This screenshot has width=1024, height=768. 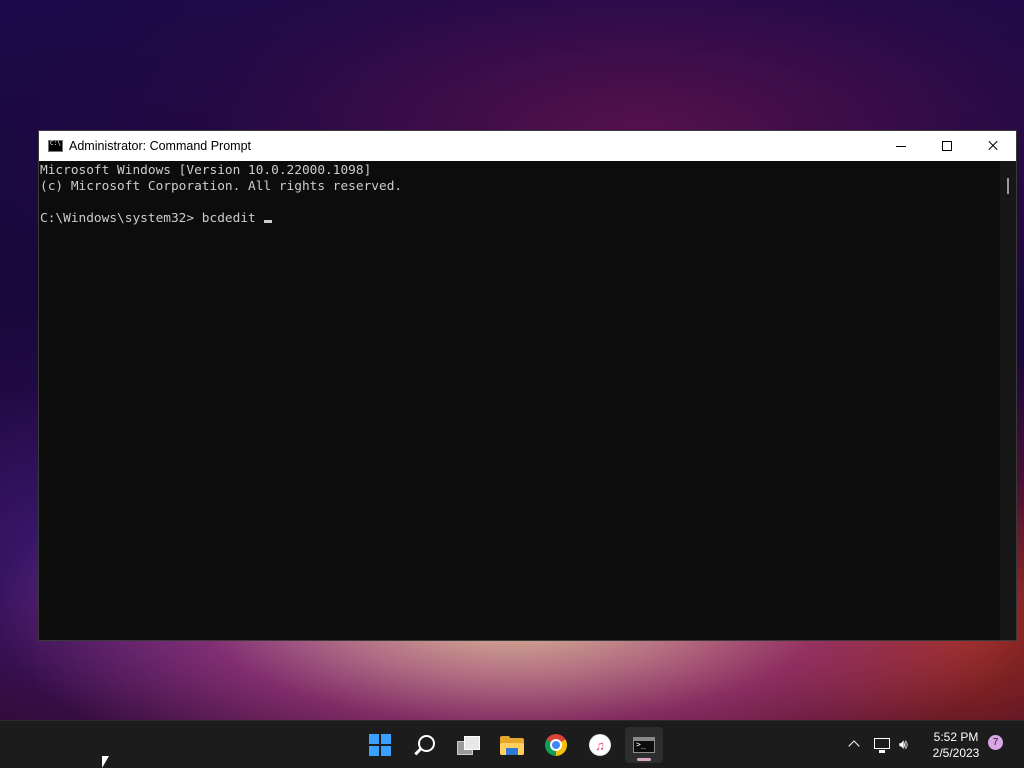 I want to click on console-prompt-line: C:\Windows\system32> bcdedit, so click(x=520, y=219).